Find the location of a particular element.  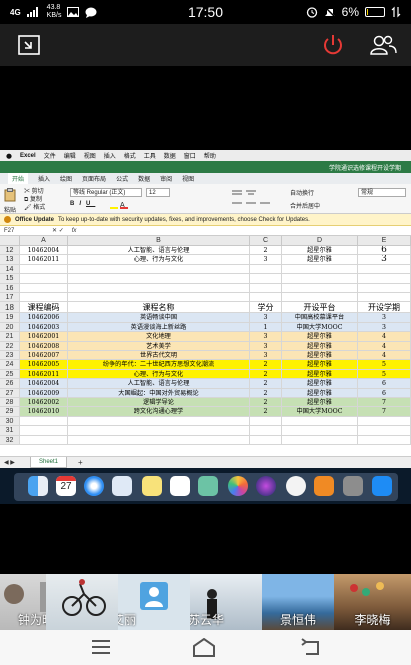

mail-icon is located at coordinates (122, 486).